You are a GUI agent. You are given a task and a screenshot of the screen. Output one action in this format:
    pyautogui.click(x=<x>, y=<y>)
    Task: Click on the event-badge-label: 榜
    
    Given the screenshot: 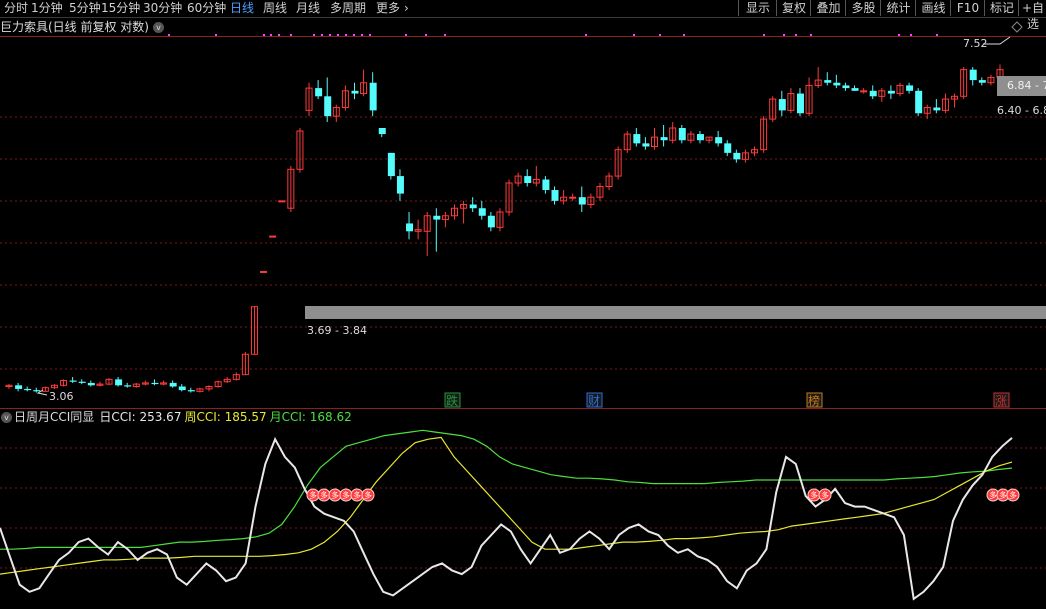 What is the action you would take?
    pyautogui.click(x=814, y=400)
    